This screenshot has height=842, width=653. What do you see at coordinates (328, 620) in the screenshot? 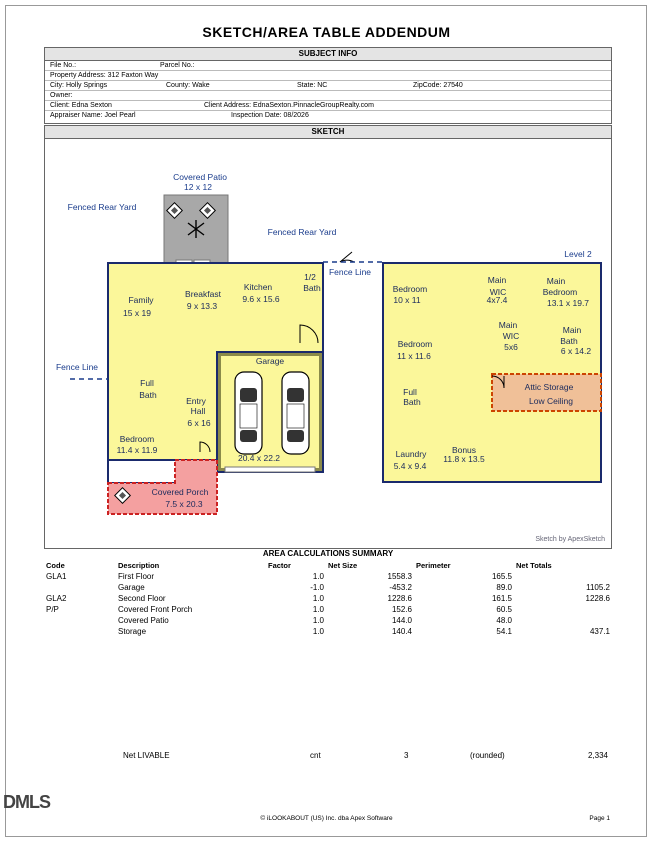
I see `table-row: Covered Patio 1.0 144.0 48.0` at bounding box center [328, 620].